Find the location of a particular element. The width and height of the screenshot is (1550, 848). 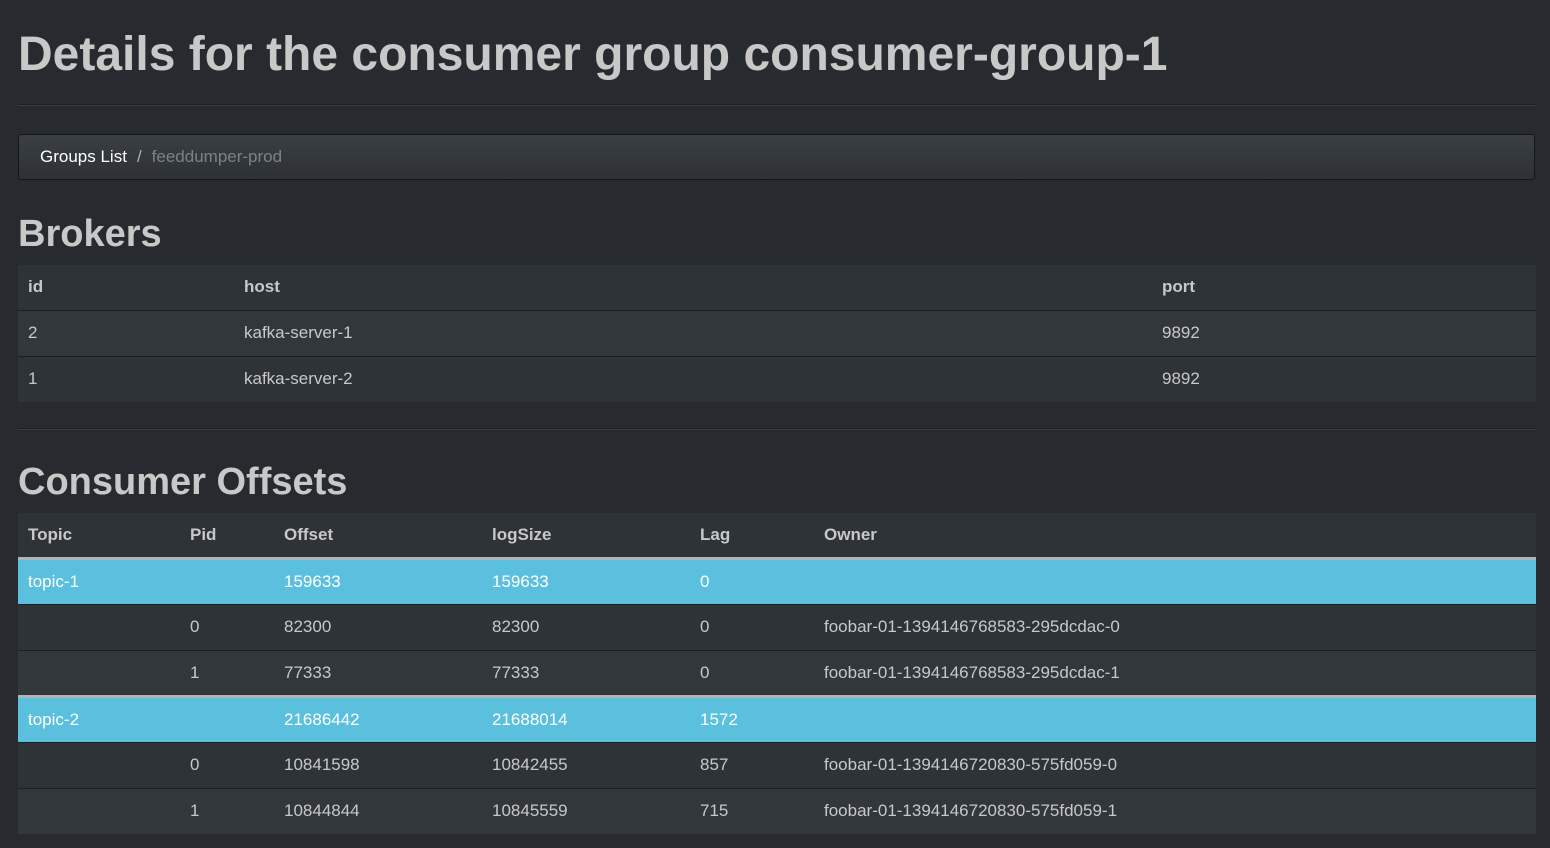

column-header-logsize: logSize is located at coordinates (586, 536).